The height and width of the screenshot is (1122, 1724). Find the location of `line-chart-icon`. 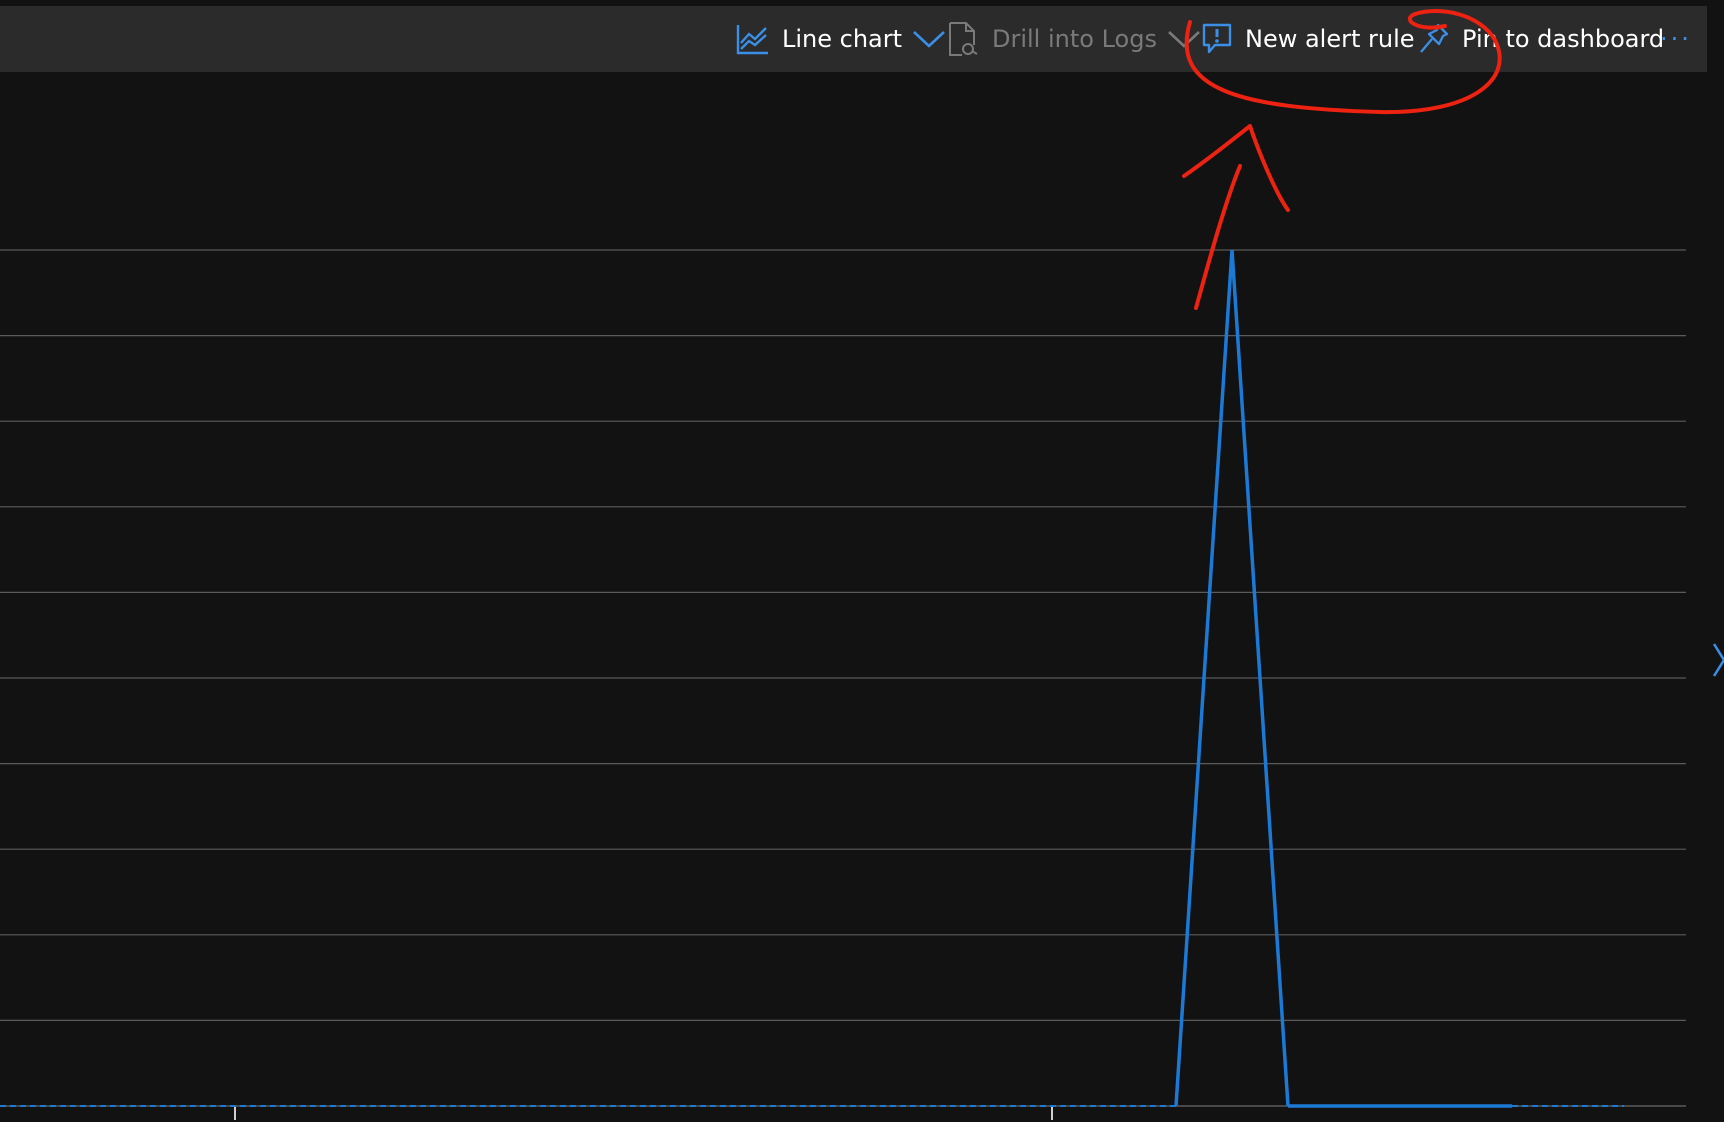

line-chart-icon is located at coordinates (753, 39).